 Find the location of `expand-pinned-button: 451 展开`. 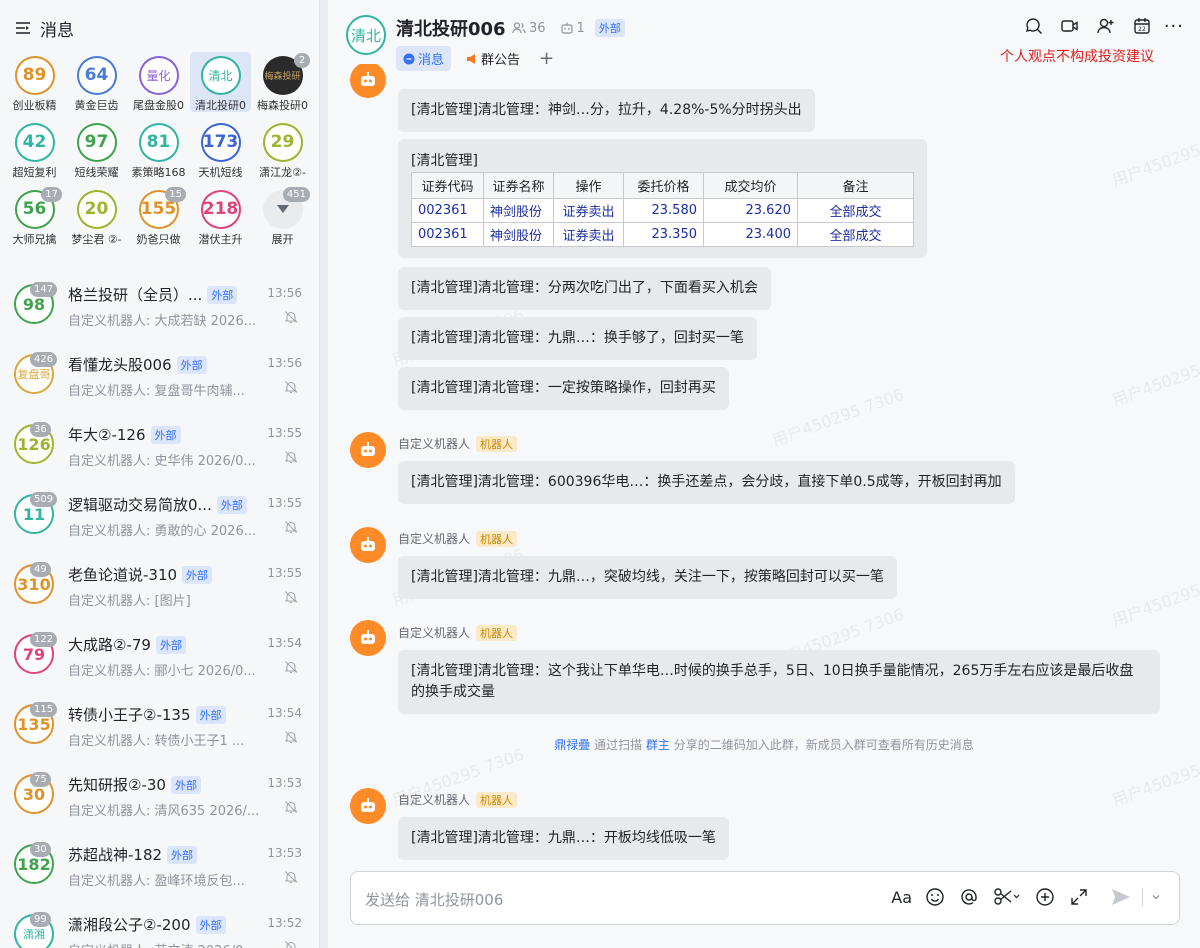

expand-pinned-button: 451 展开 is located at coordinates (282, 216).